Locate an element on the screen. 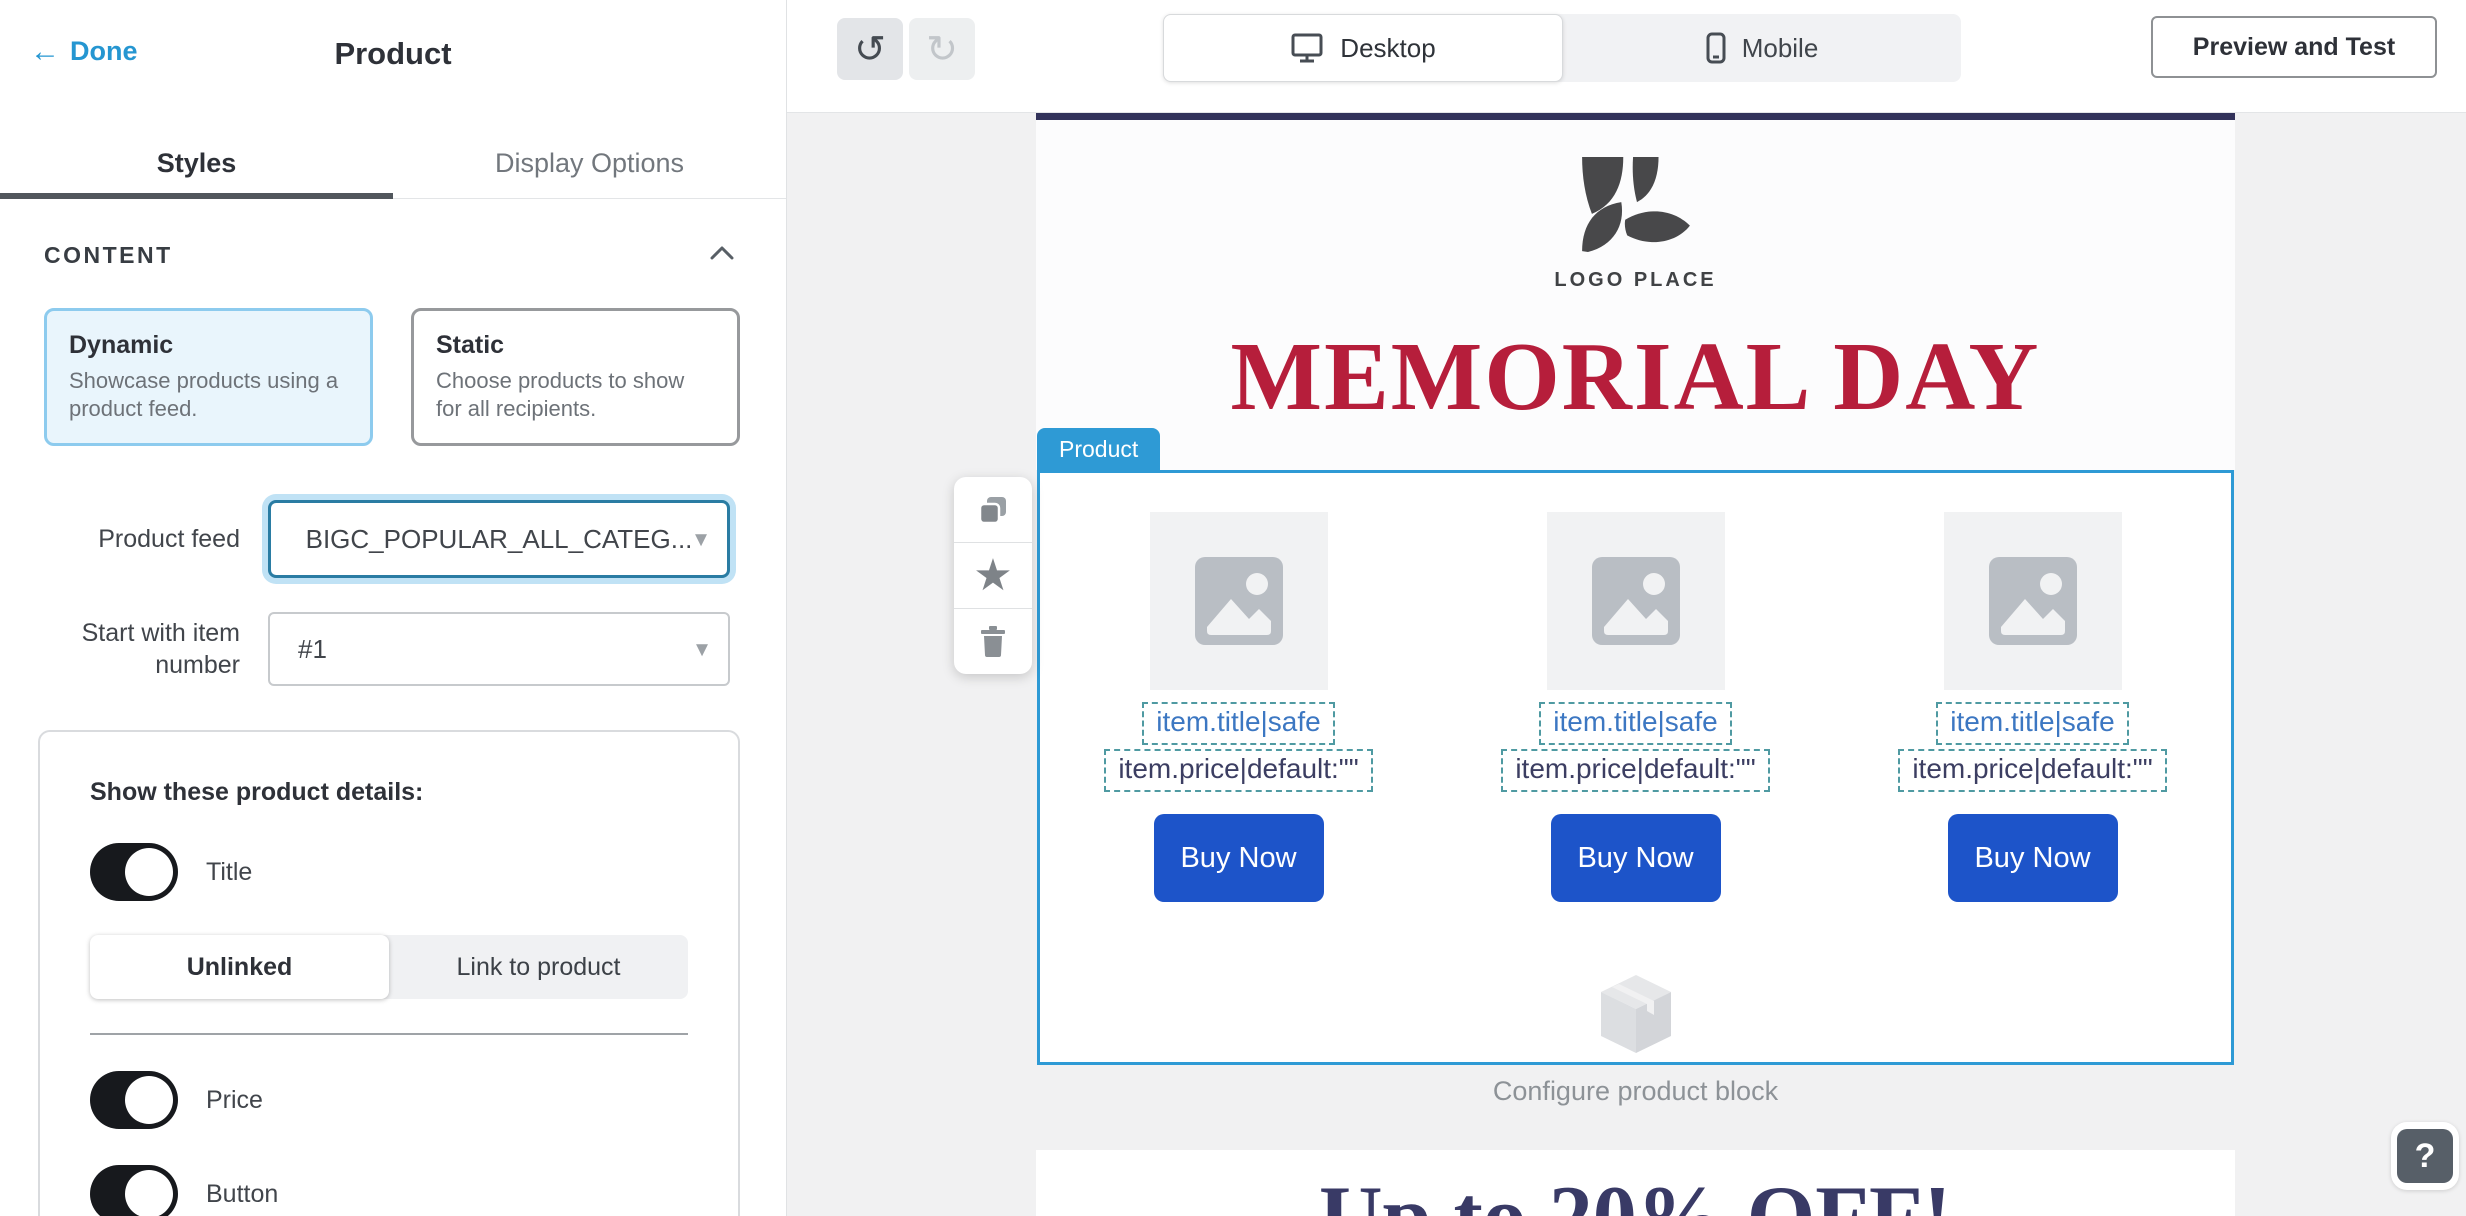 The width and height of the screenshot is (2466, 1216). undo-button: ↺ is located at coordinates (870, 49).